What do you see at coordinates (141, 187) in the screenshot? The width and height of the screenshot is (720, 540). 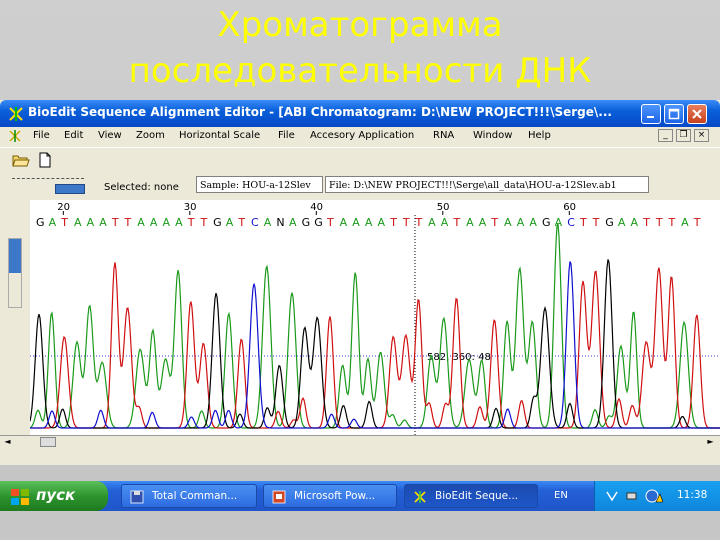 I see `selection-status: Selected: none` at bounding box center [141, 187].